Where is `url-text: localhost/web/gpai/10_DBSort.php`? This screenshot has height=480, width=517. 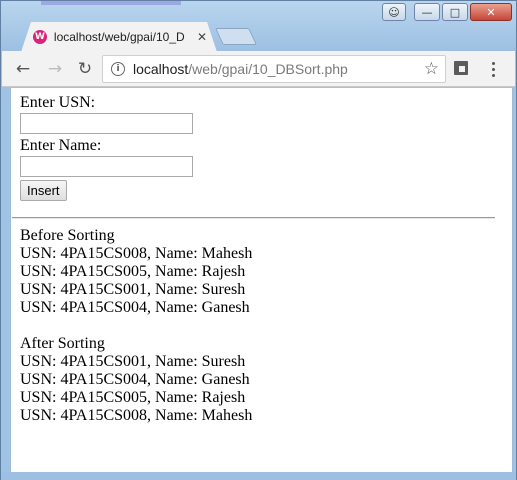 url-text: localhost/web/gpai/10_DBSort.php is located at coordinates (240, 69).